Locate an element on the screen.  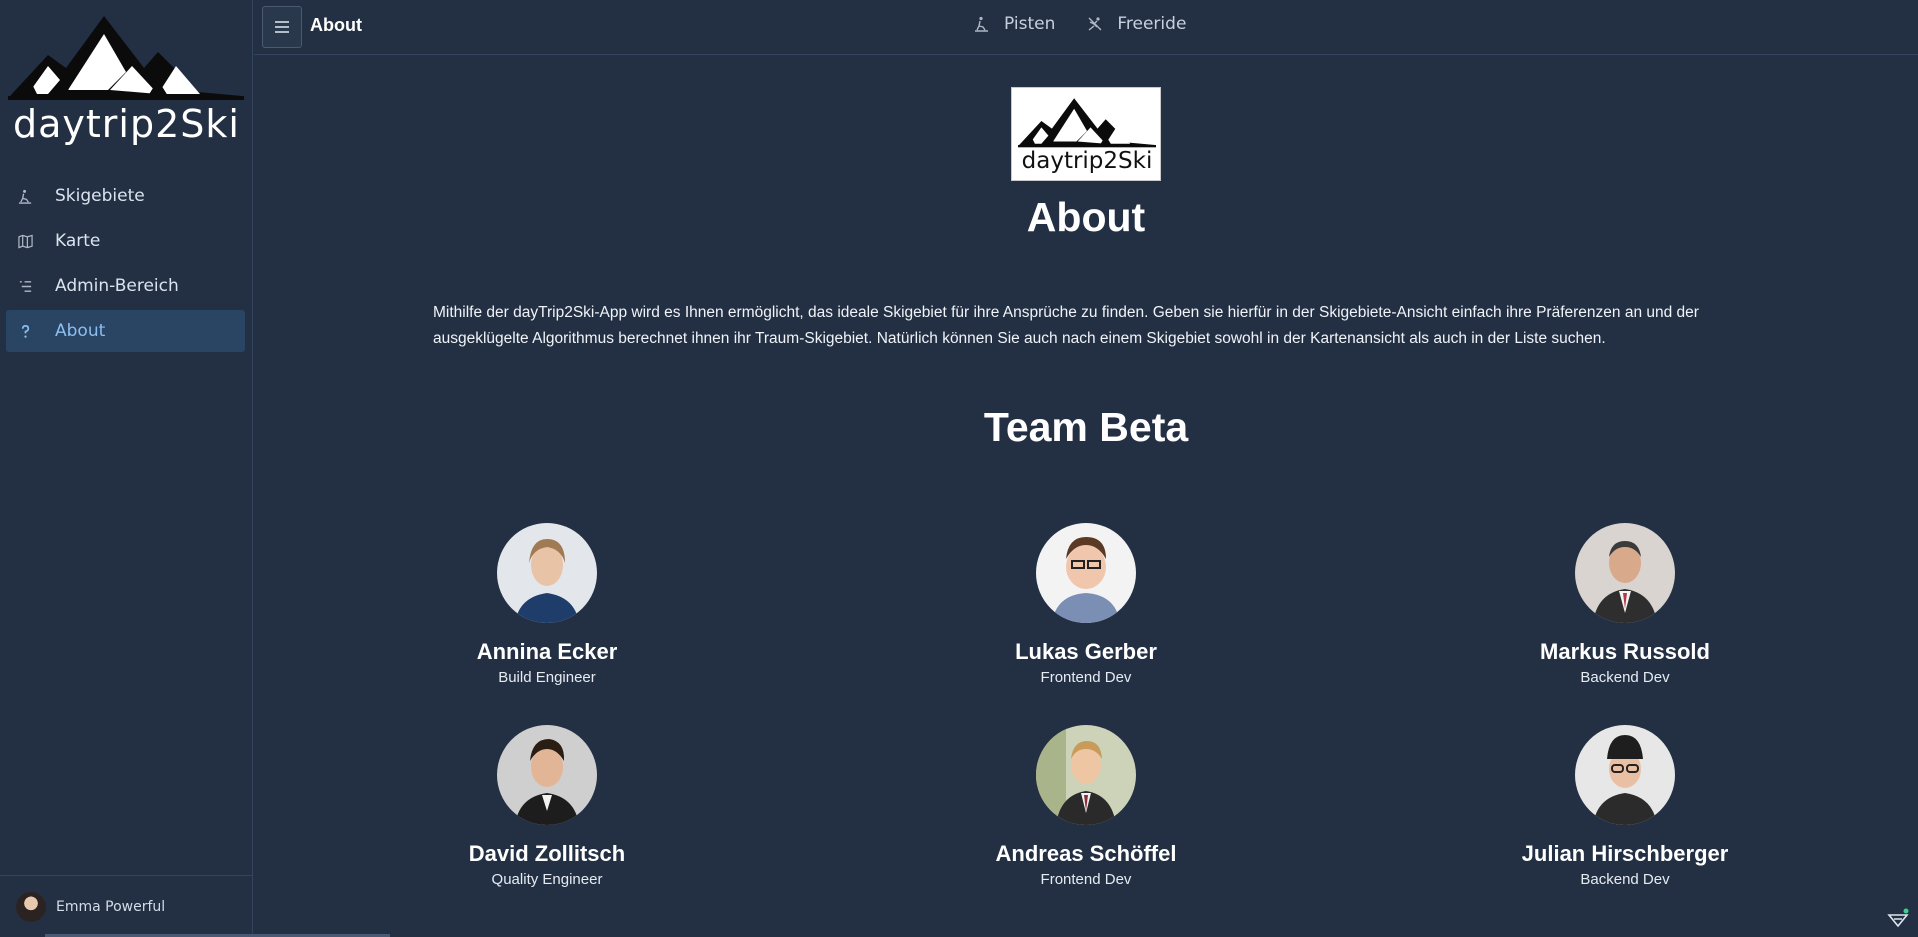
map-icon is located at coordinates (25, 241).